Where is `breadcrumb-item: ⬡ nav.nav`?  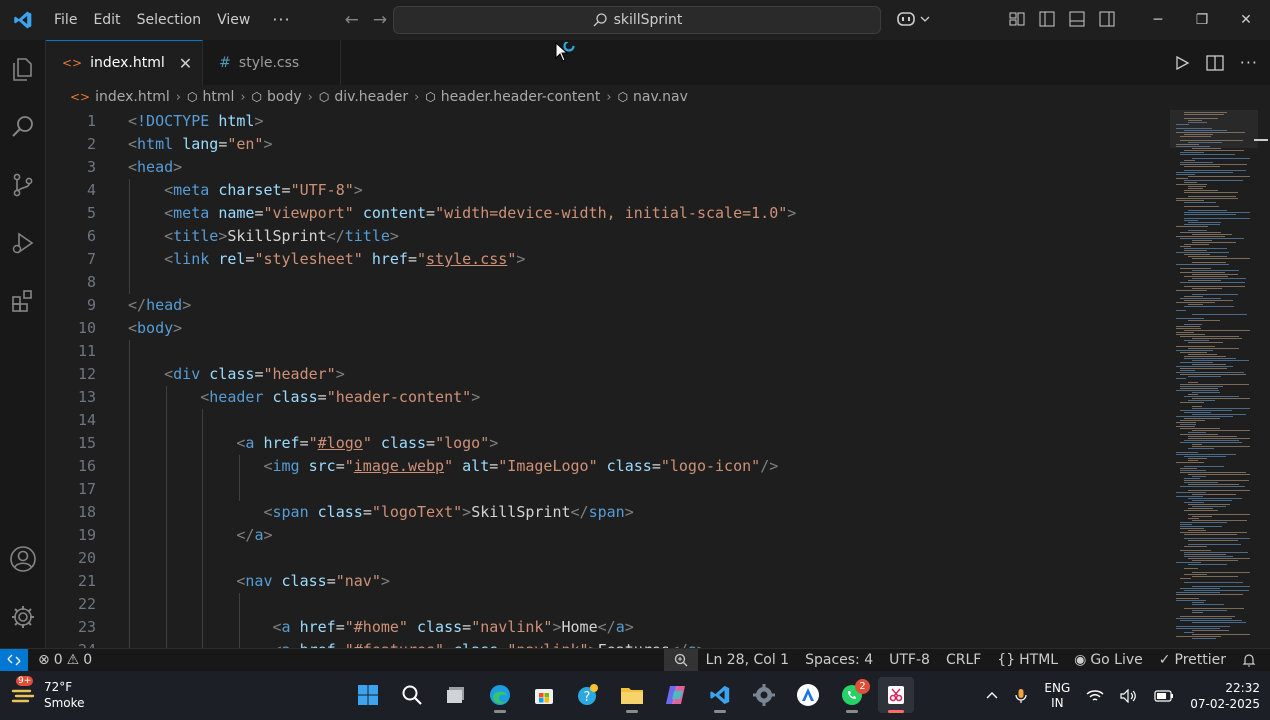 breadcrumb-item: ⬡ nav.nav is located at coordinates (653, 97).